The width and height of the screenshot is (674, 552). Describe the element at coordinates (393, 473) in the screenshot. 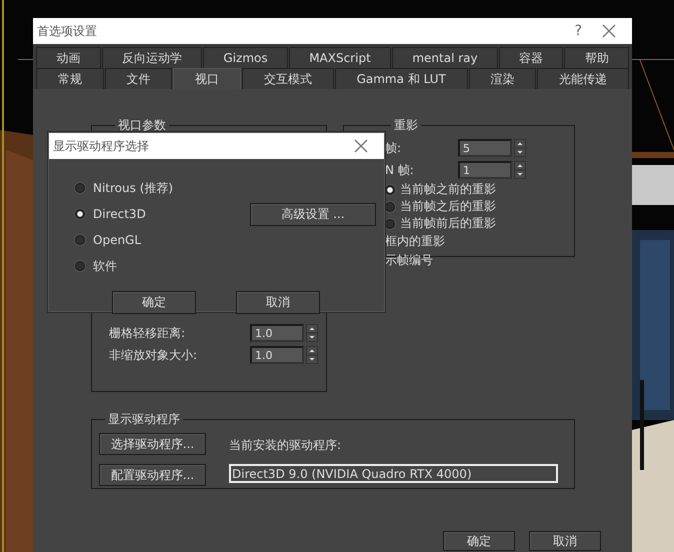

I see `driver-field: Direct3D 9.0 (NVIDIA Quadro RTX 4000)` at that location.